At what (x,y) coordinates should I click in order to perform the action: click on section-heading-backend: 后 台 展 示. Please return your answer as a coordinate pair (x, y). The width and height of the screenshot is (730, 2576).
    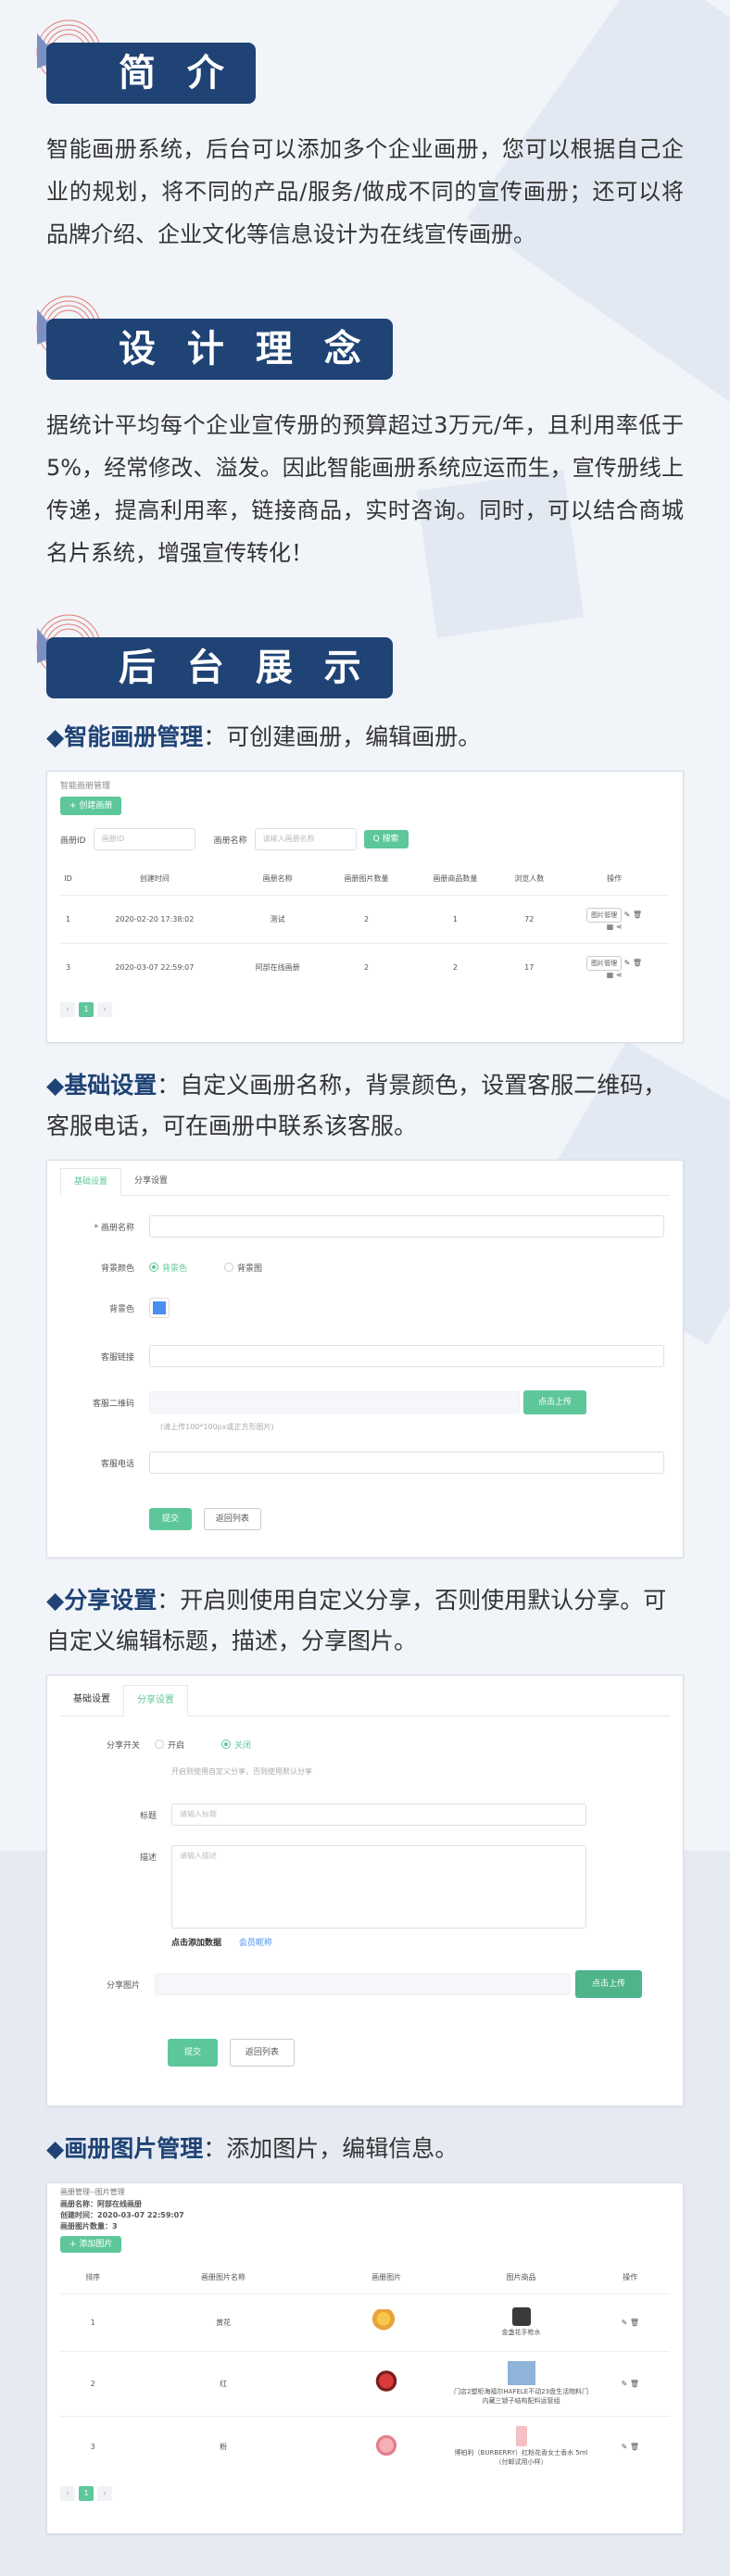
    Looking at the image, I should click on (360, 654).